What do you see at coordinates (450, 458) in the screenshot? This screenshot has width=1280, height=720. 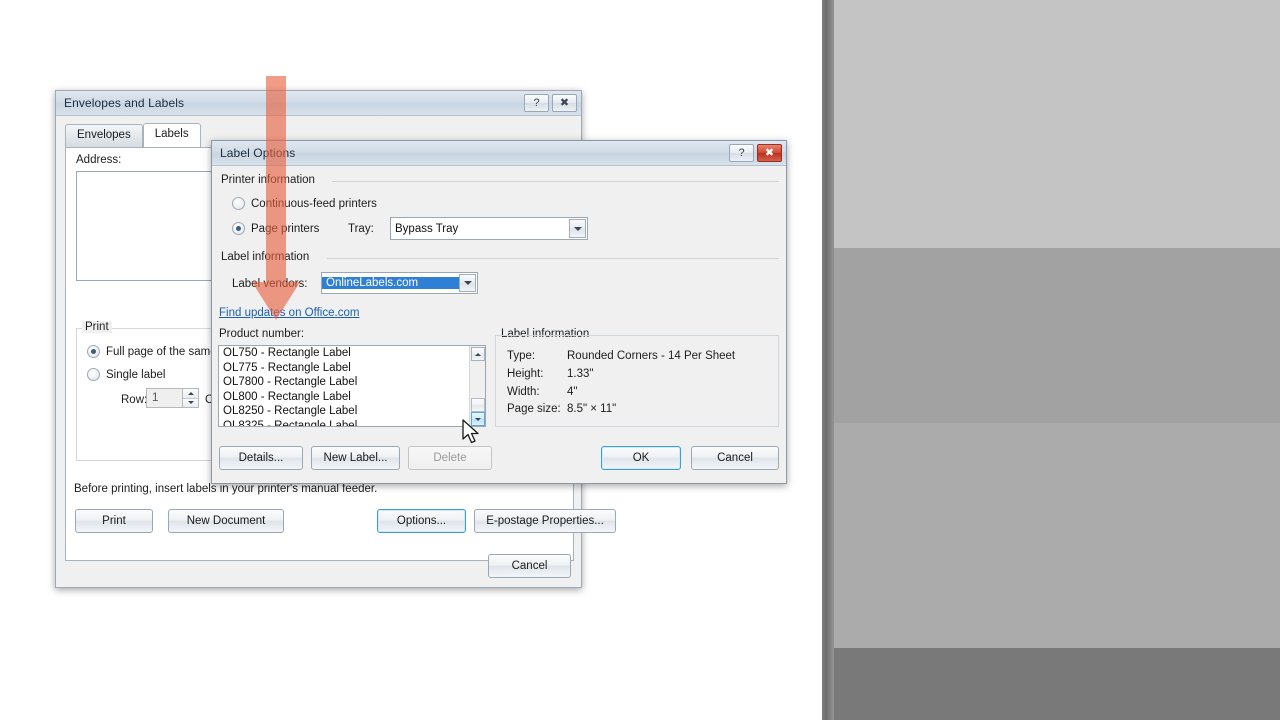 I see `delete-button: Delete` at bounding box center [450, 458].